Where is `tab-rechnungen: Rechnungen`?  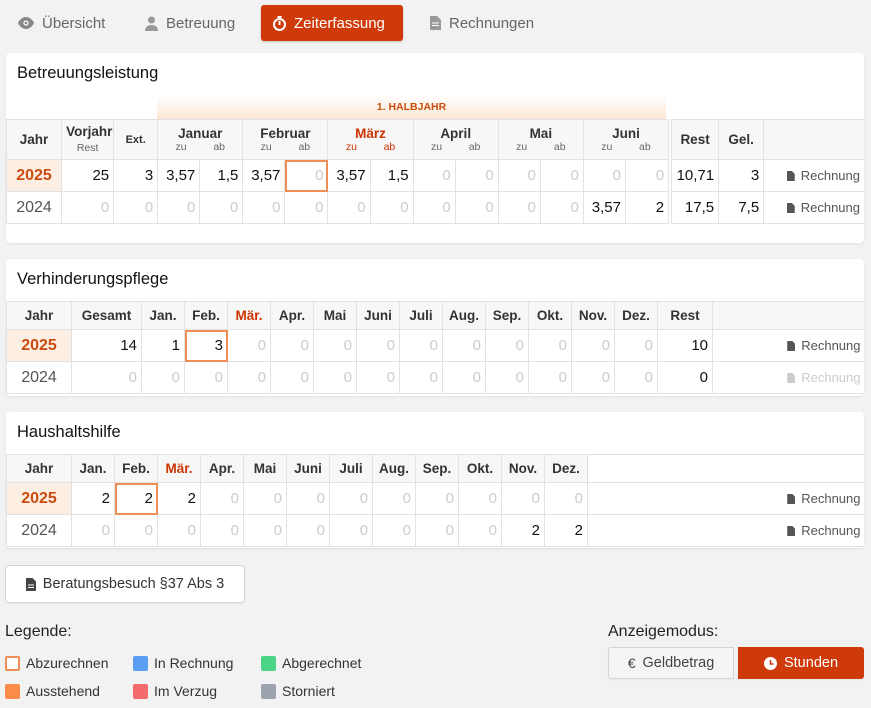
tab-rechnungen: Rechnungen is located at coordinates (482, 23).